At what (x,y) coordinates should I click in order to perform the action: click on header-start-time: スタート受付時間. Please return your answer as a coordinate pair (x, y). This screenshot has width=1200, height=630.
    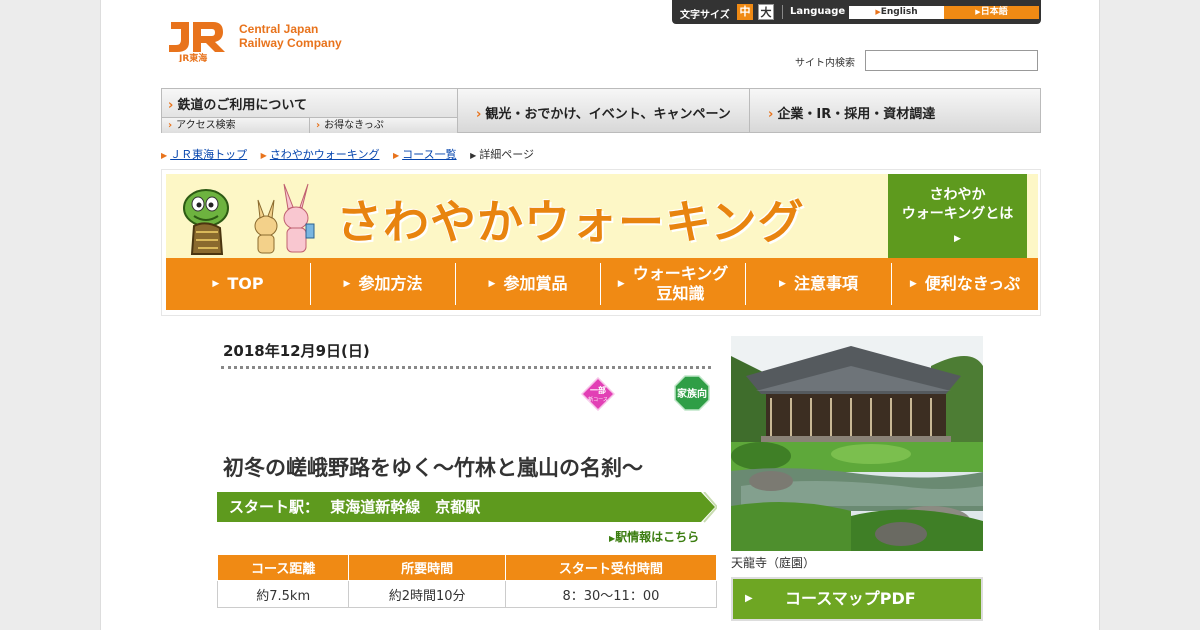
    Looking at the image, I should click on (611, 567).